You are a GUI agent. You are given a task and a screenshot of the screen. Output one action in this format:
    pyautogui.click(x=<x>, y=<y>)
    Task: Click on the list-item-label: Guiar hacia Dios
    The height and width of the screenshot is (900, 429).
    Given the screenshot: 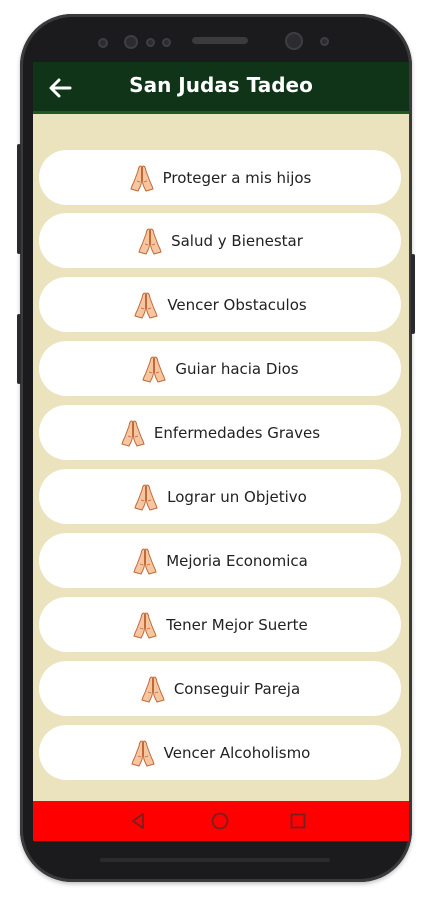 What is the action you would take?
    pyautogui.click(x=237, y=368)
    